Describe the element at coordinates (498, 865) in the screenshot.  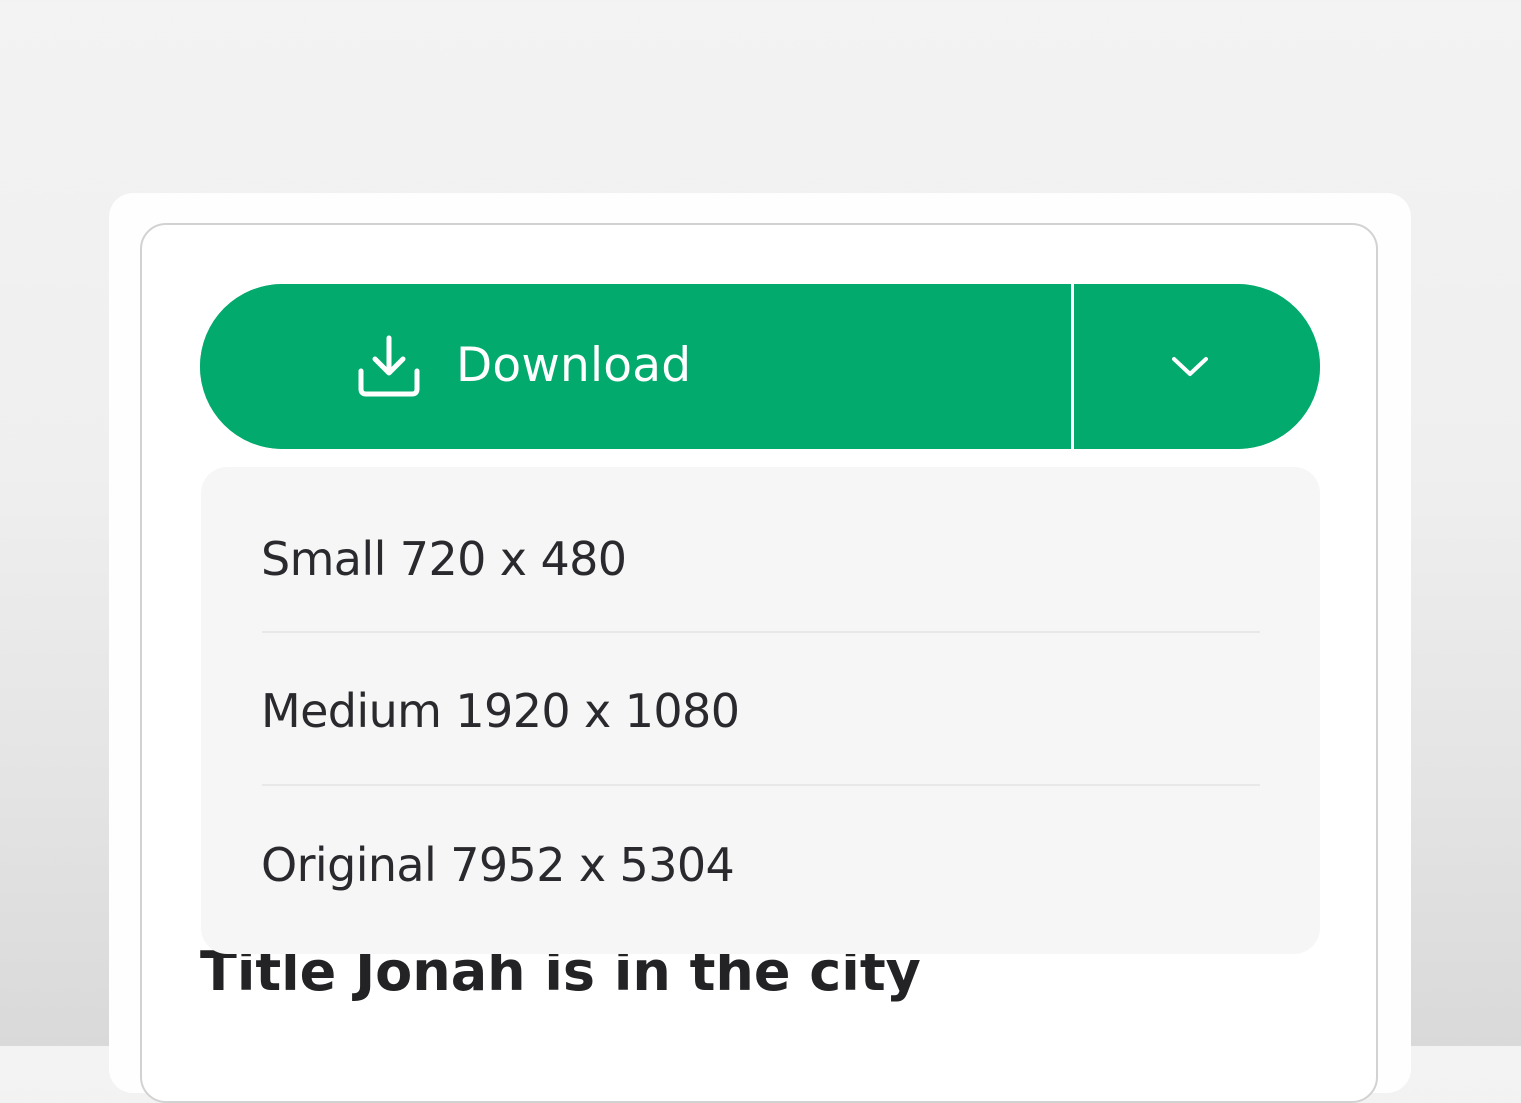
I see `size-option-label: Original 7952 x 5304` at that location.